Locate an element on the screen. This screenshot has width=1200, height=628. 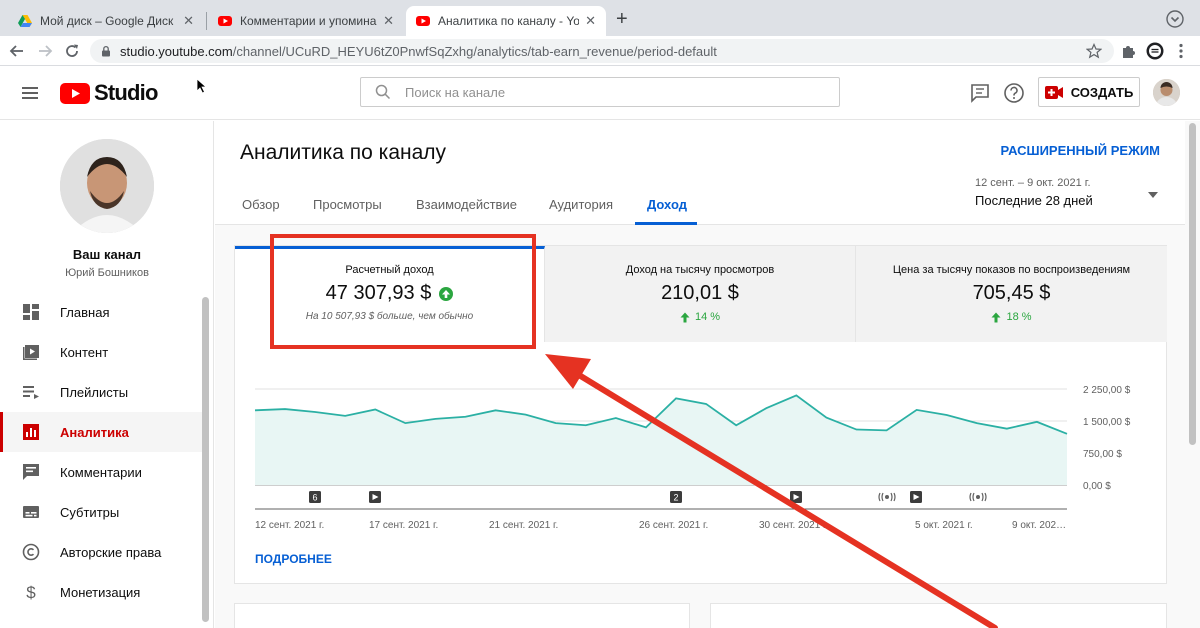
x-tick-label: 12 сент. 2021 г. is located at coordinates (289, 525).